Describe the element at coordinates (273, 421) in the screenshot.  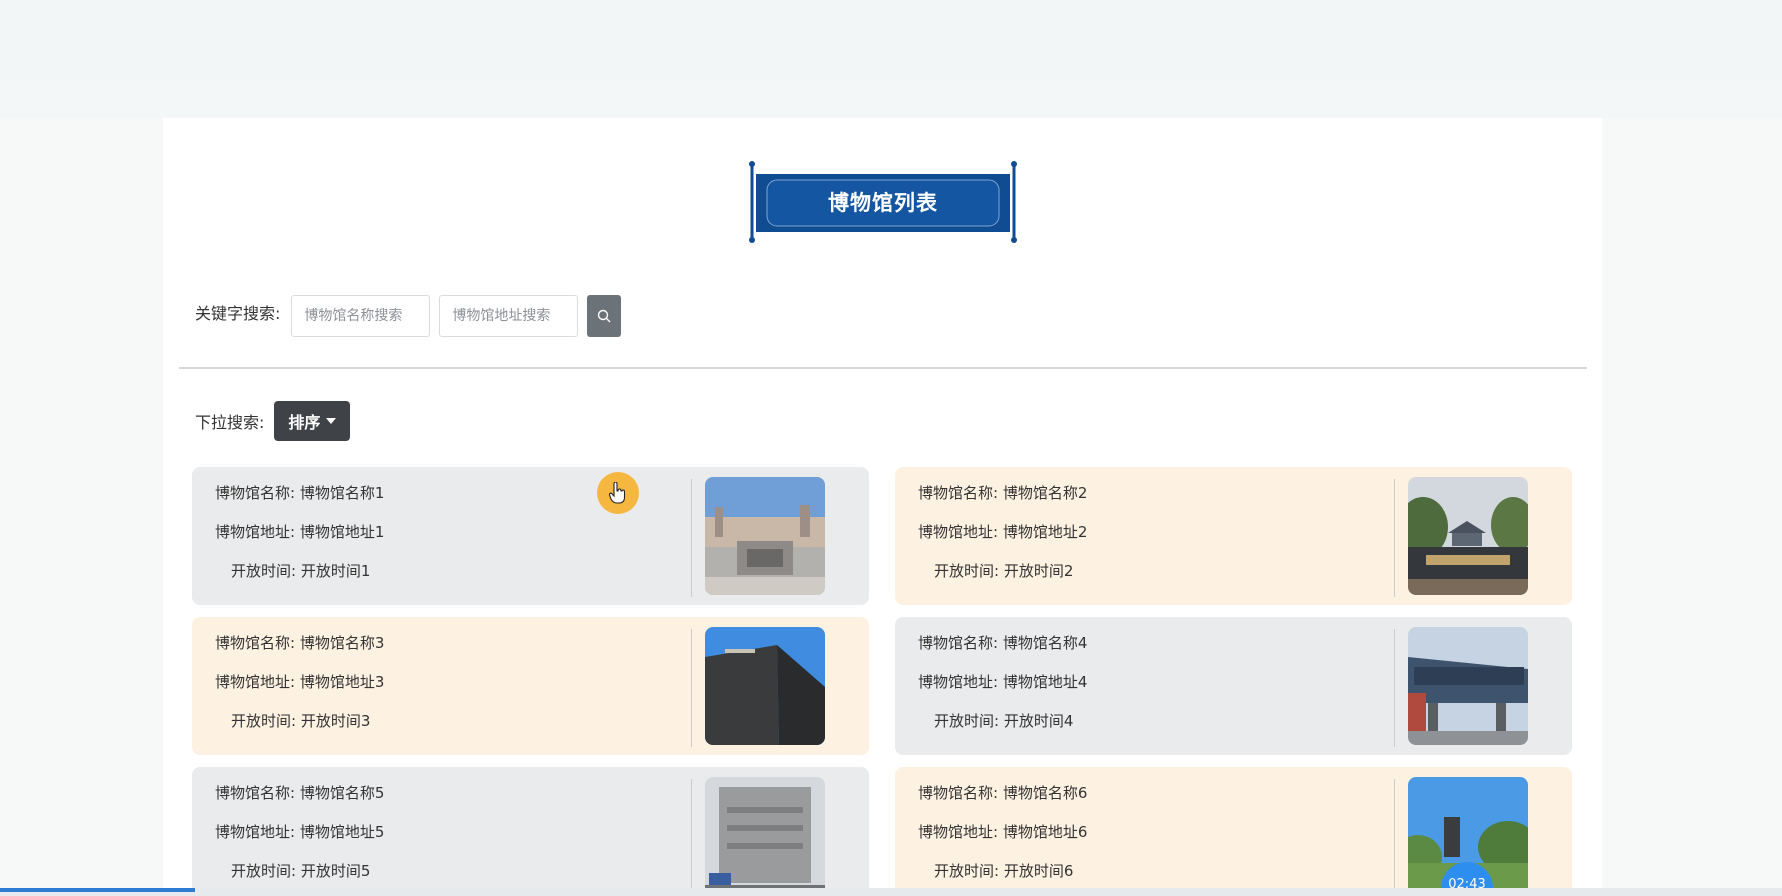
I see `dropdown-search-row: 下拉搜索: 排序` at that location.